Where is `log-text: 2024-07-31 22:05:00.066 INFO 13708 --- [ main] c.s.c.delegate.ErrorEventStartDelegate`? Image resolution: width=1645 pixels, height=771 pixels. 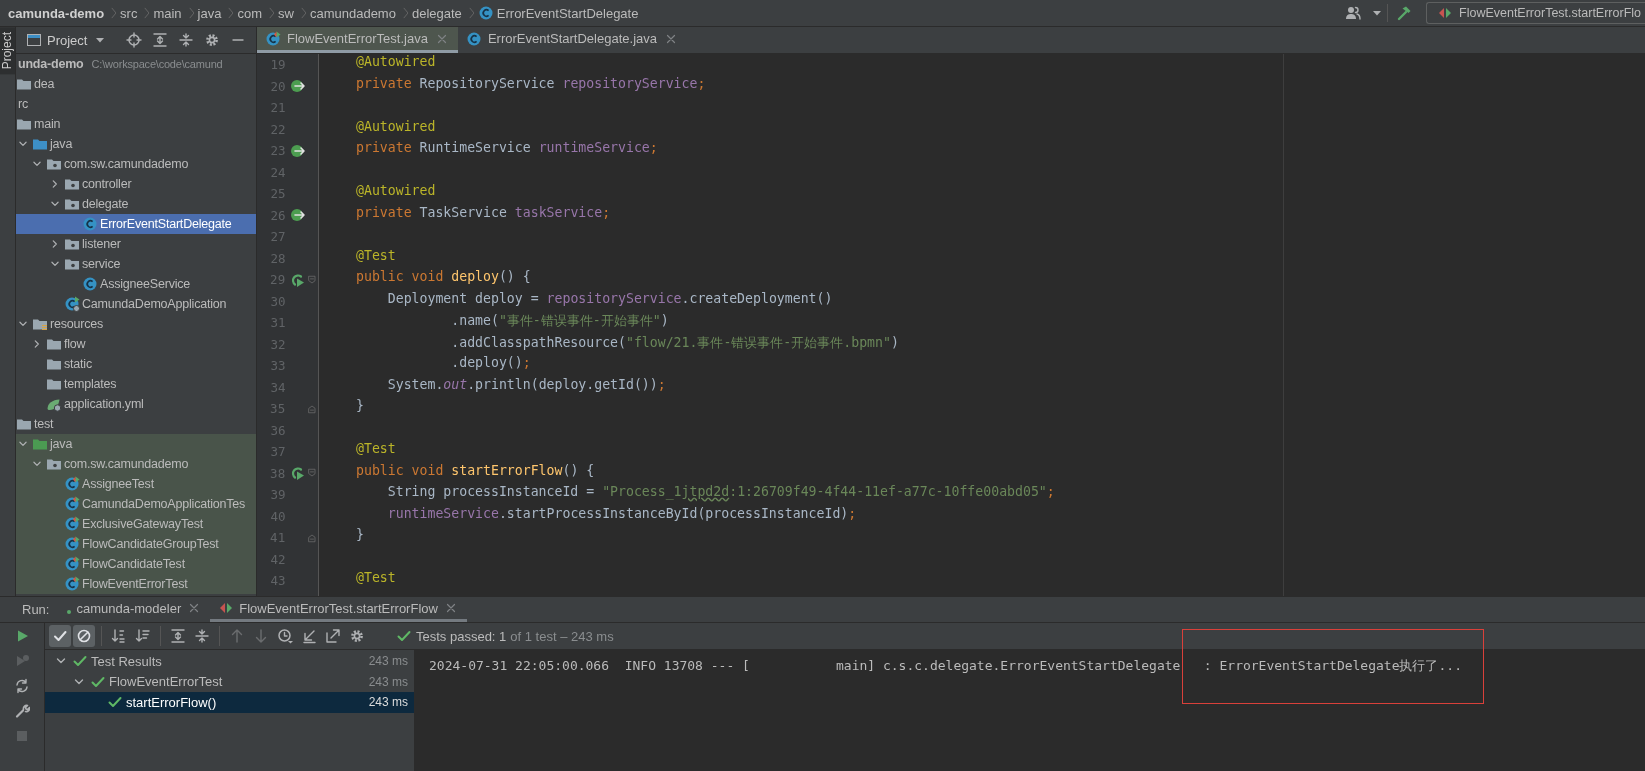
log-text: 2024-07-31 22:05:00.066 INFO 13708 --- [ main] c.s.c.delegate.ErrorEventStartDelegate is located at coordinates (805, 666).